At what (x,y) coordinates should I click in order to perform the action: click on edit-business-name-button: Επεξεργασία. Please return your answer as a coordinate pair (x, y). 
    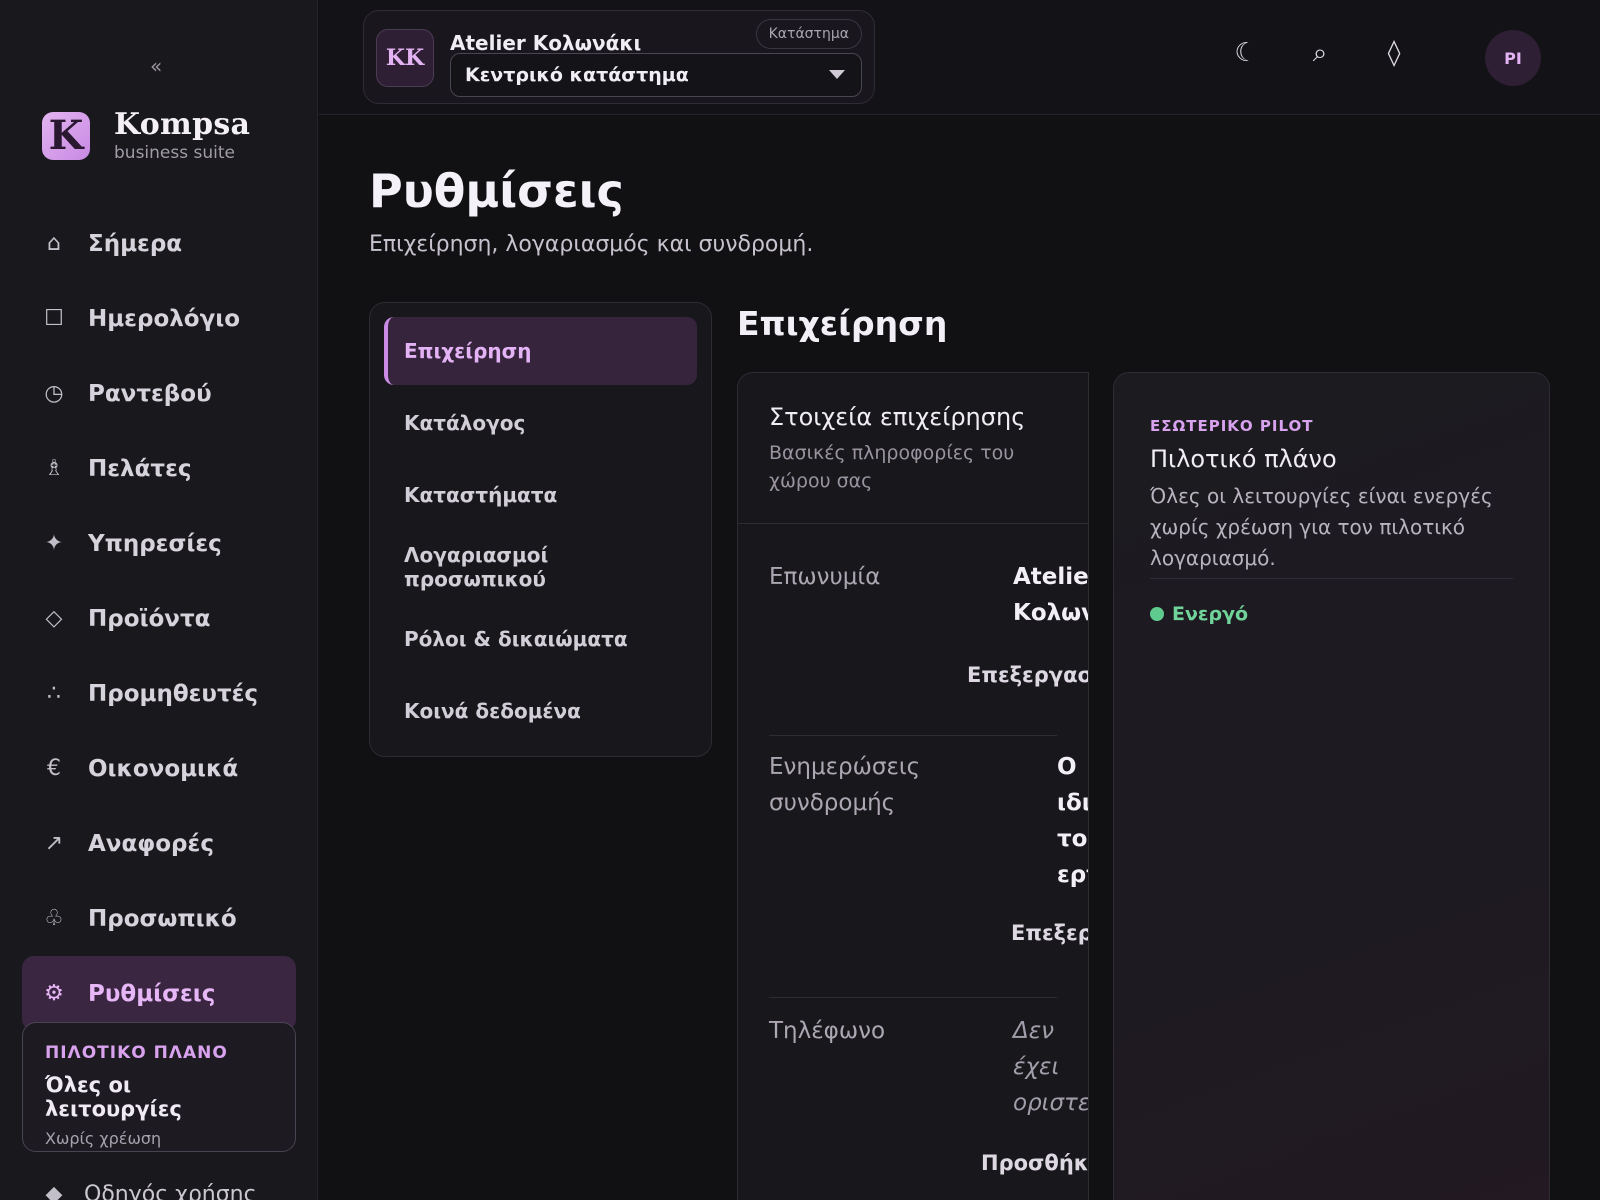
    Looking at the image, I should click on (1027, 675).